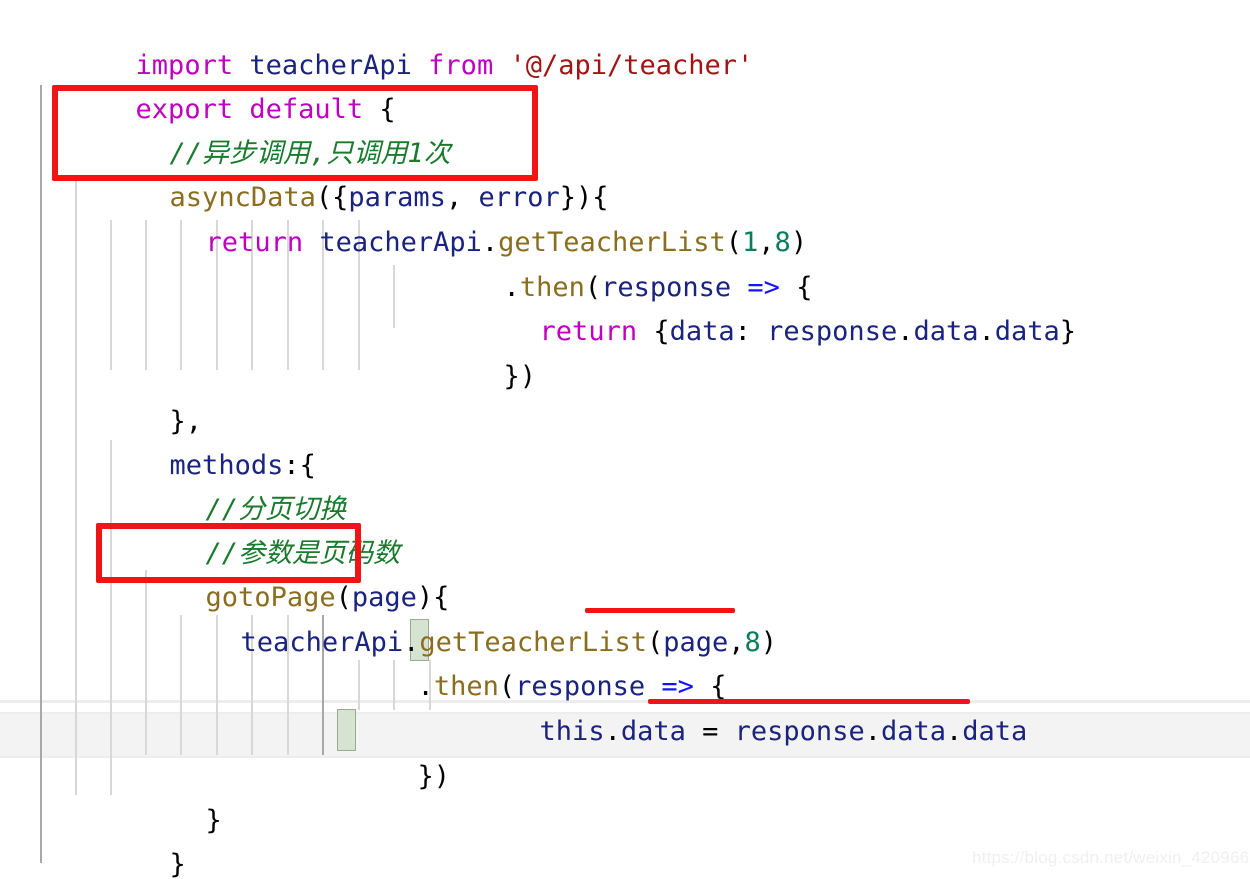 This screenshot has width=1250, height=879. What do you see at coordinates (625, 396) in the screenshot?
I see `code-line-9: },` at bounding box center [625, 396].